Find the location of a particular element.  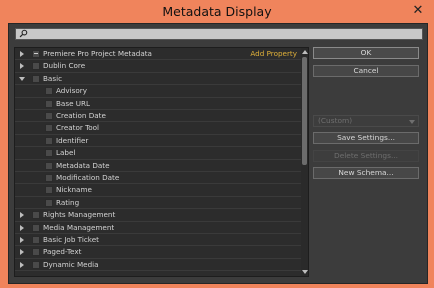

tree-group-row: Dynamic Media is located at coordinates (159, 265).